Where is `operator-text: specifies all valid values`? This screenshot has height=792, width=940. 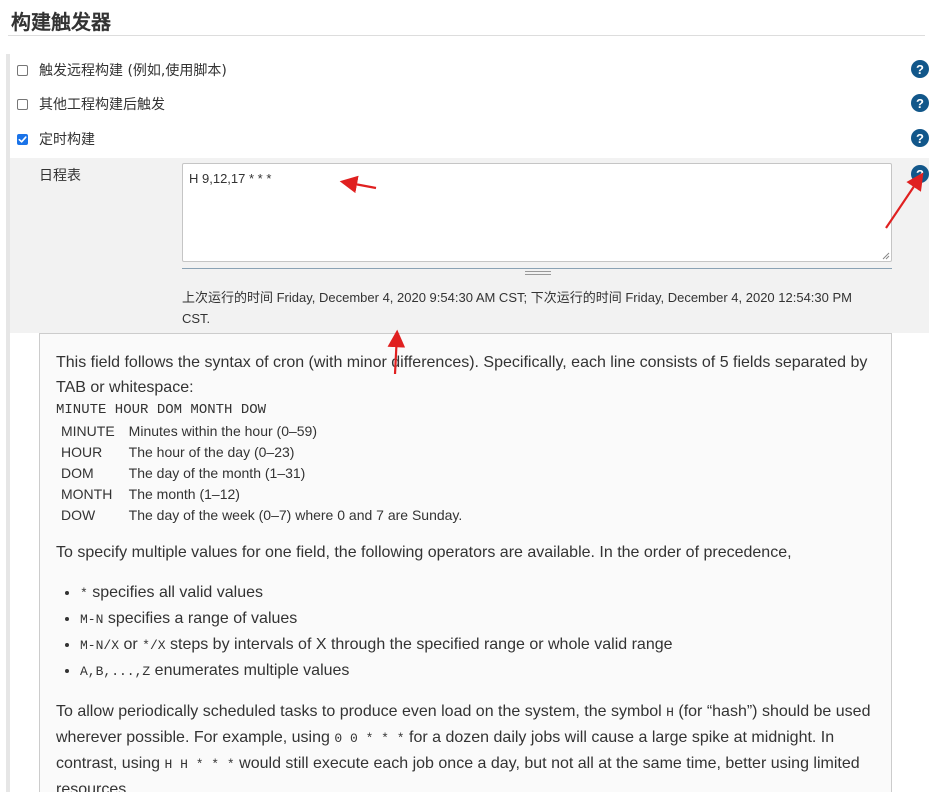
operator-text: specifies all valid values is located at coordinates (175, 592).